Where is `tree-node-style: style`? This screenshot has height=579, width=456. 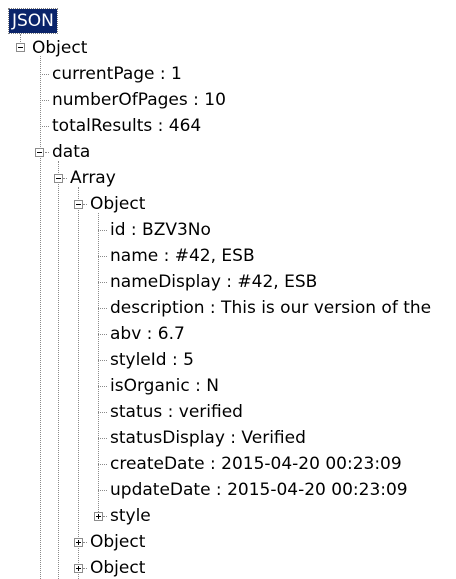 tree-node-style: style is located at coordinates (130, 516).